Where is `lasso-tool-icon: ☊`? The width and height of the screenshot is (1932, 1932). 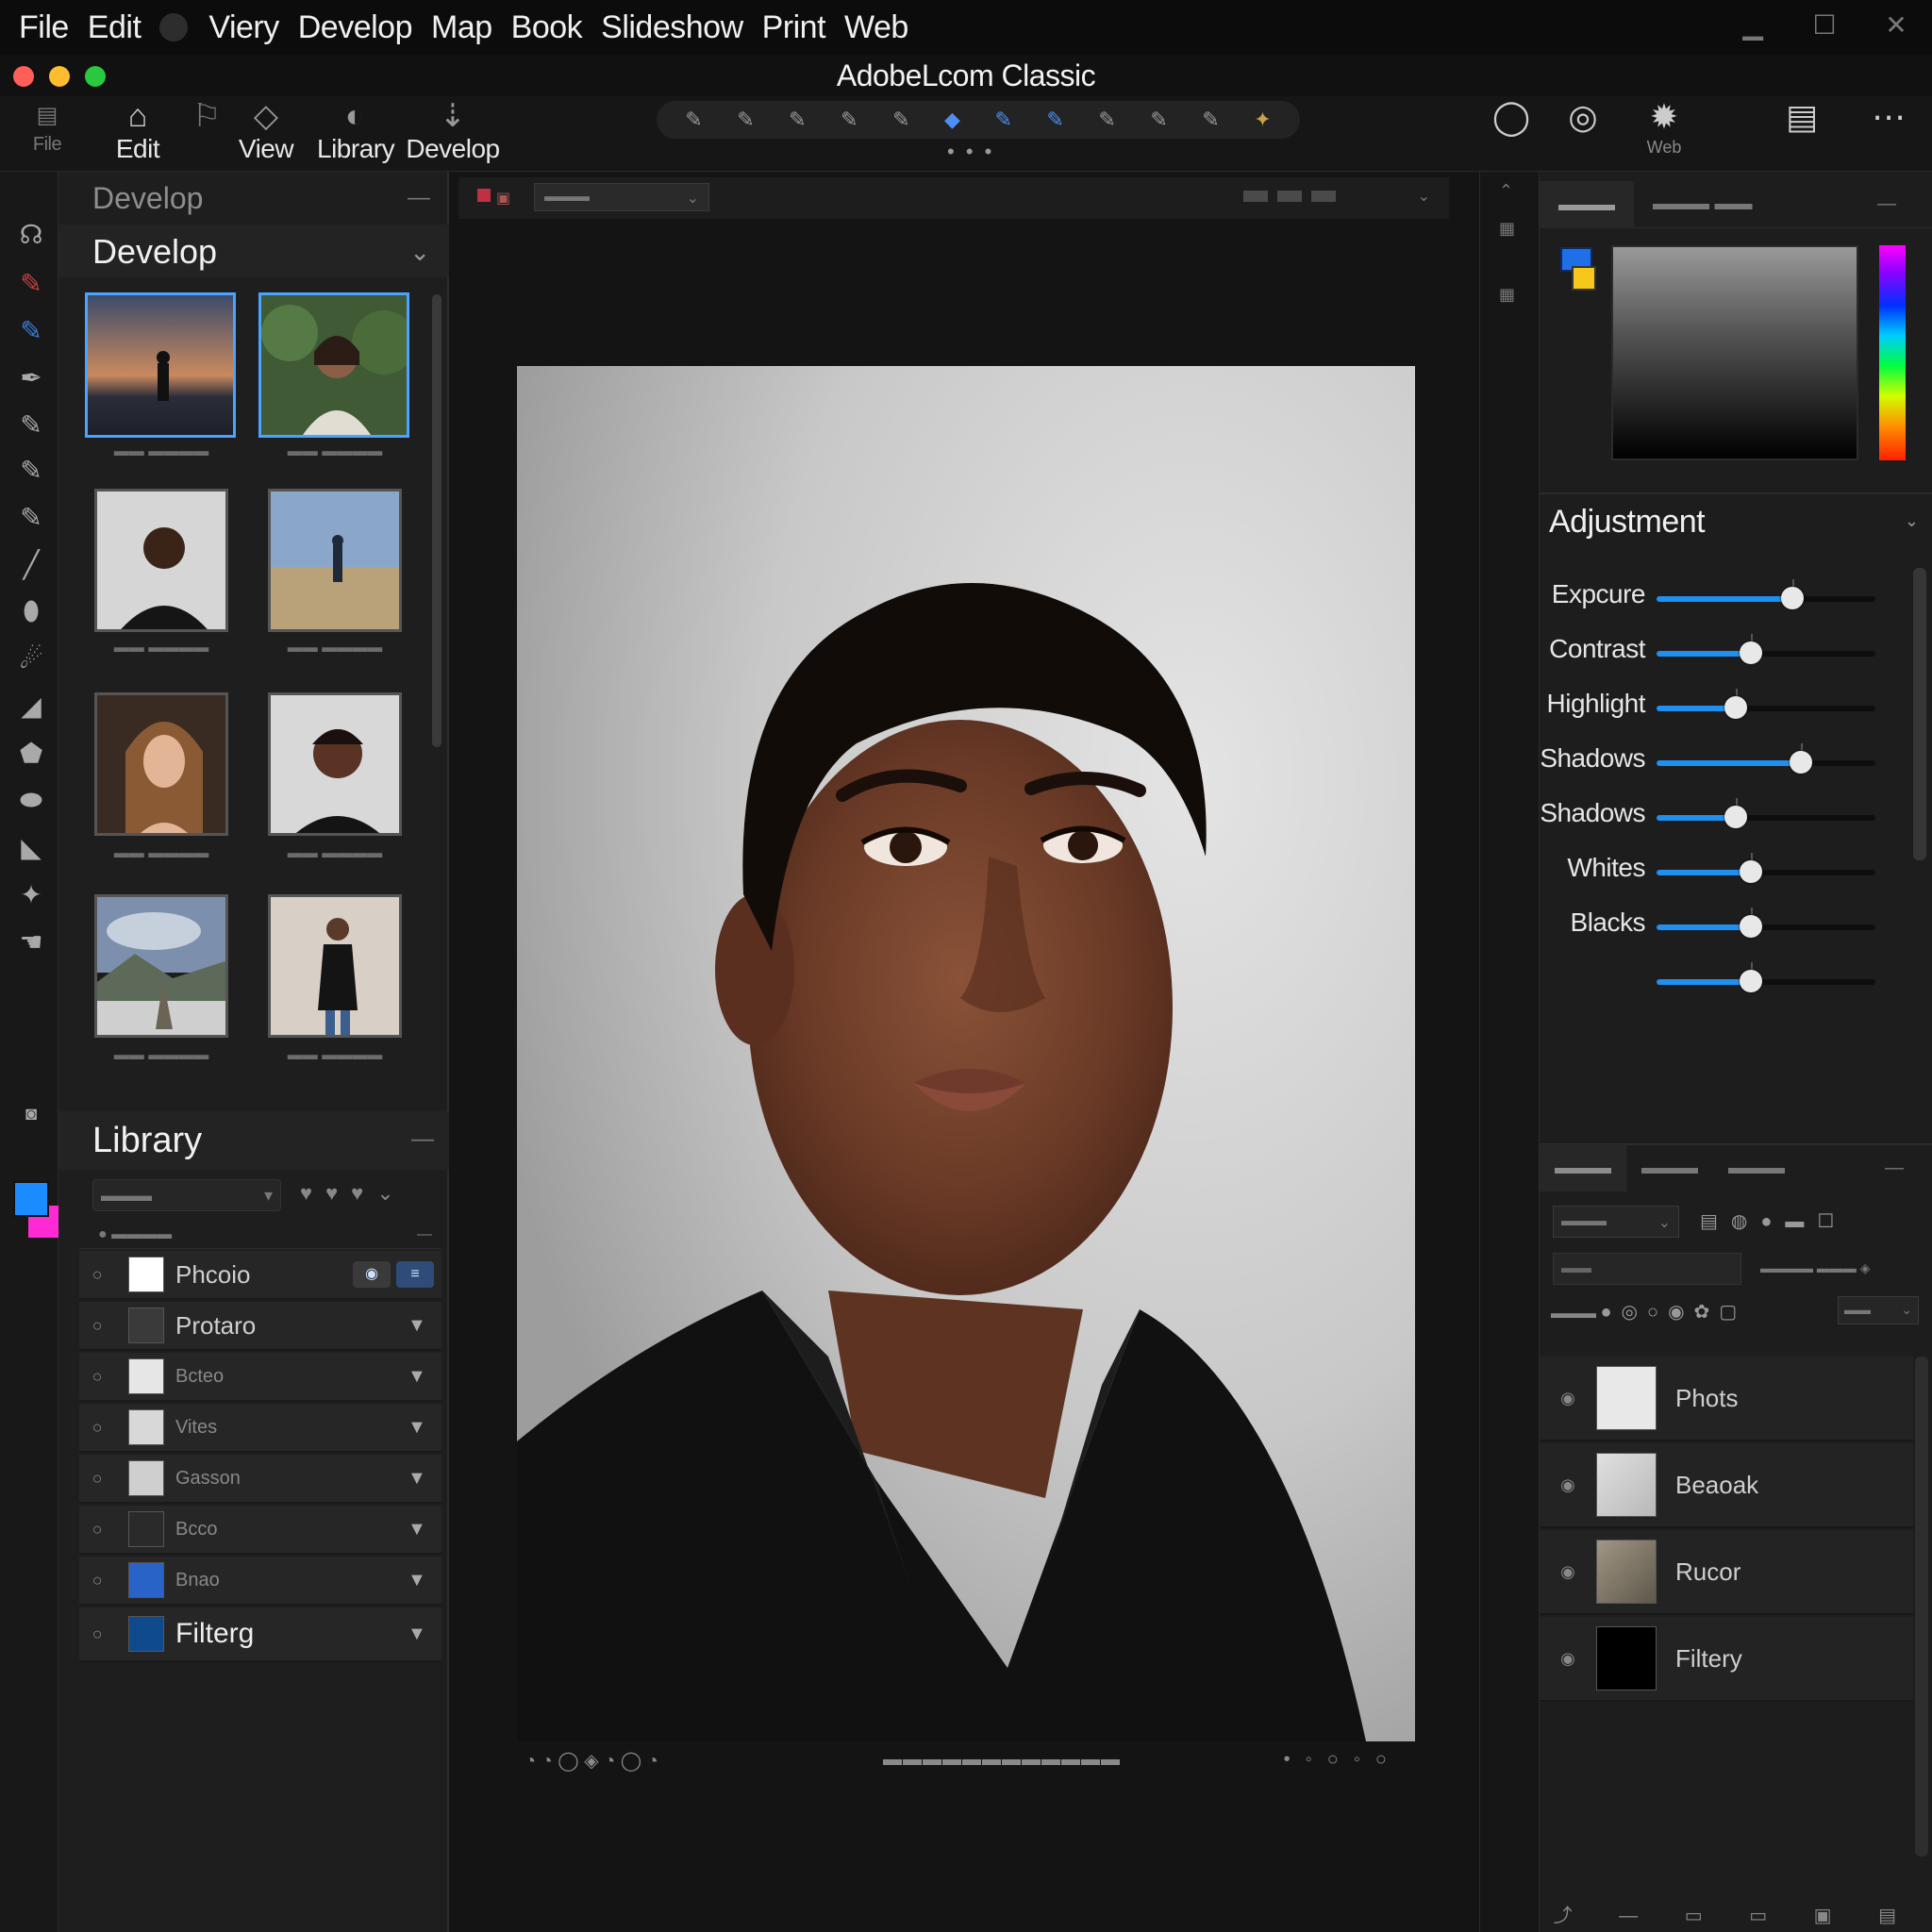 lasso-tool-icon: ☊ is located at coordinates (31, 235).